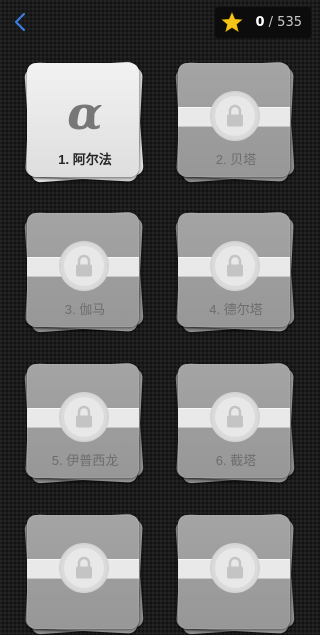 This screenshot has width=320, height=635. What do you see at coordinates (236, 159) in the screenshot?
I see `level-title: 2. 贝塔` at bounding box center [236, 159].